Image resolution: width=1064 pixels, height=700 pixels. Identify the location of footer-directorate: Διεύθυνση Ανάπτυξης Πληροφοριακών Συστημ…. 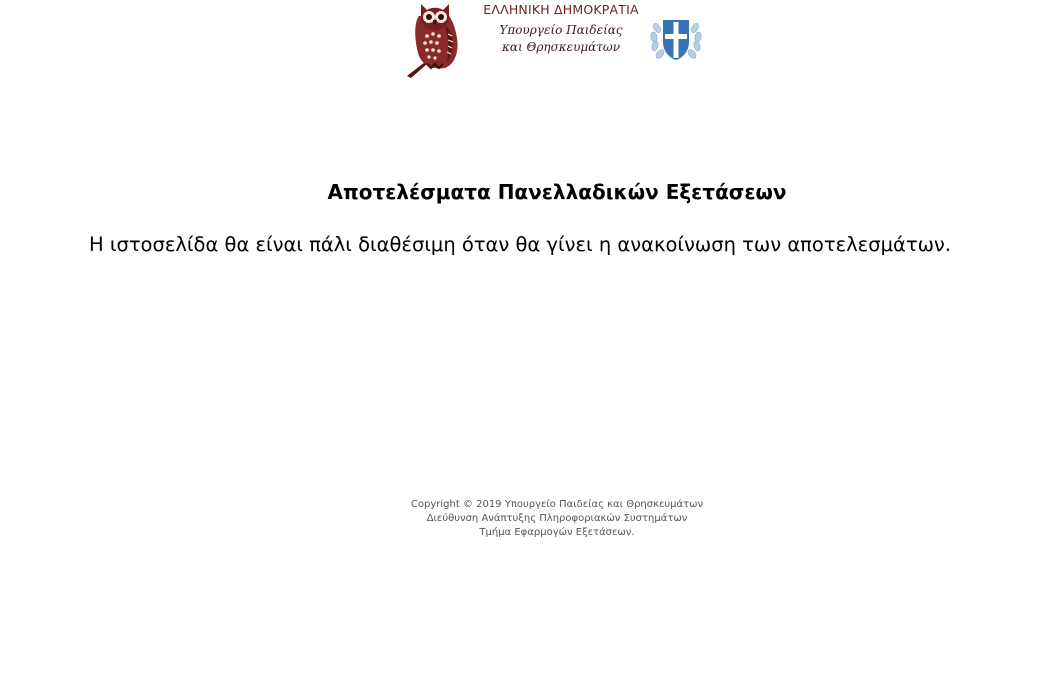
(557, 518).